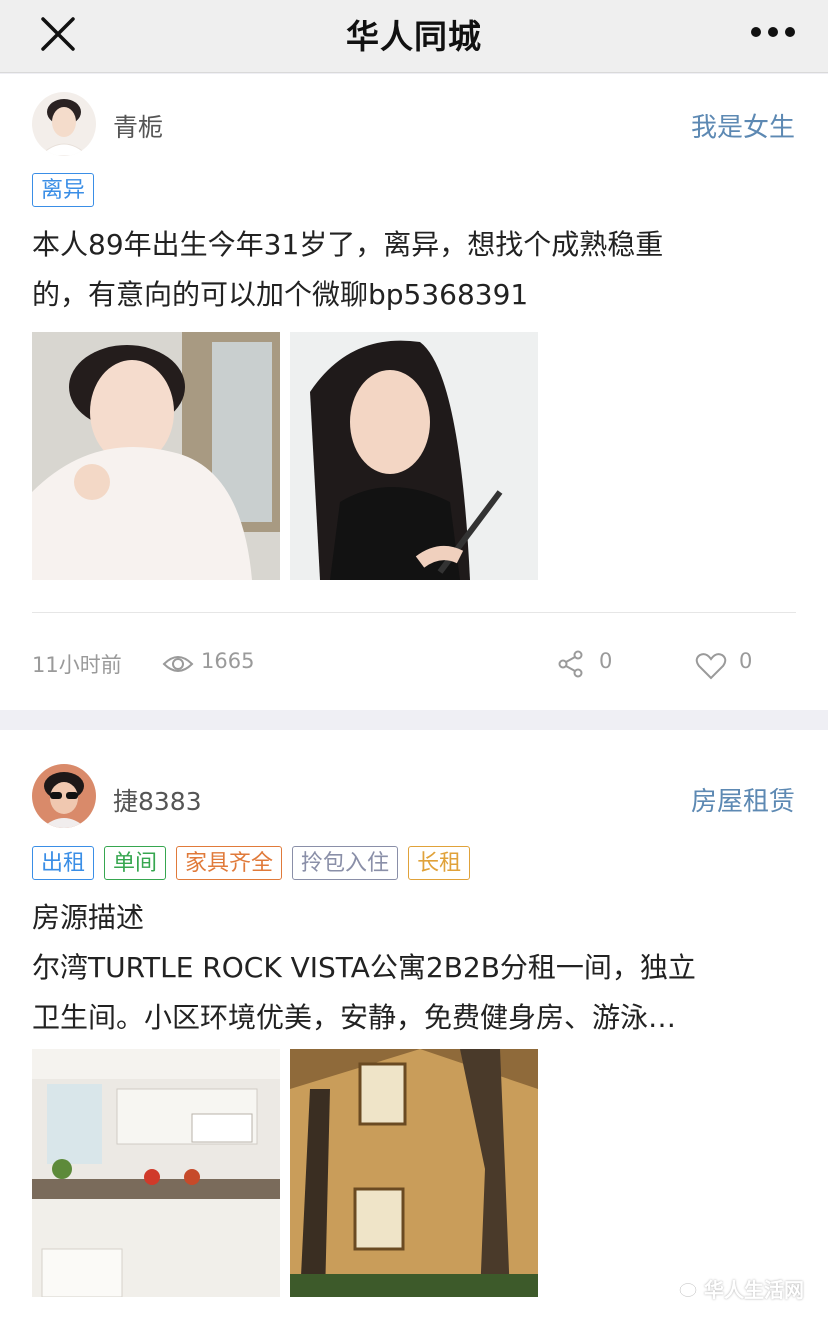 This screenshot has height=1324, width=828. What do you see at coordinates (348, 244) in the screenshot?
I see `post-text-line: 本人89年出生今年31岁了，离异，想找个成熟稳重` at bounding box center [348, 244].